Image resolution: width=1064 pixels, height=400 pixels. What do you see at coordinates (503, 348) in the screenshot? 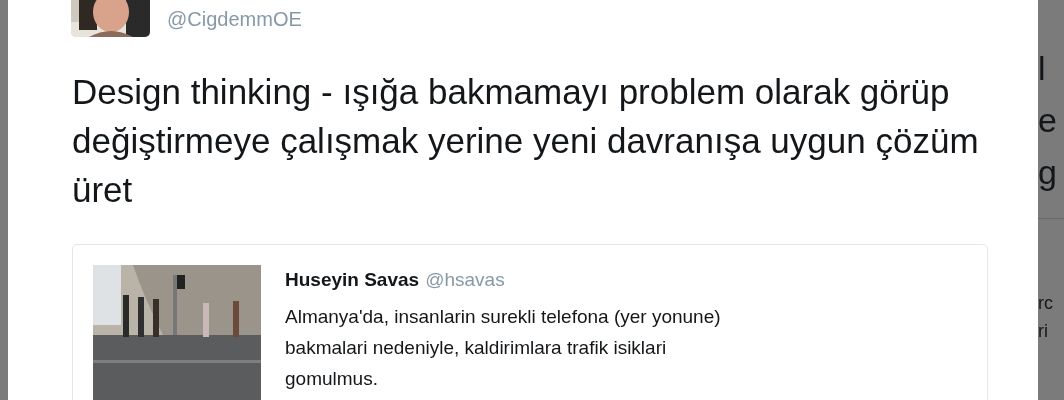
I see `quoted-tweet-text: Almanya'da, insanlarin surekli telefona (yer yonune) bakmalari nedeniyle, kaldirimlara trafik isiklari gomulmus.` at bounding box center [503, 348].